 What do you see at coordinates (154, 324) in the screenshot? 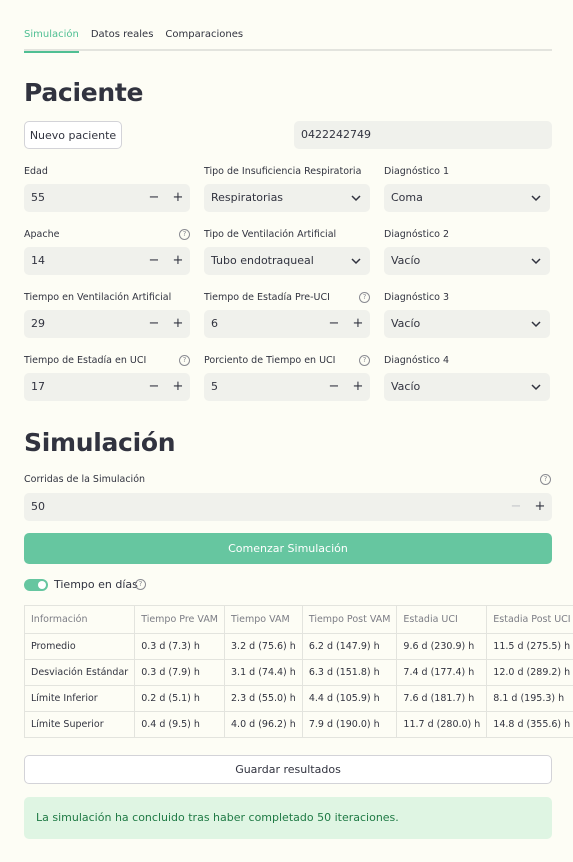
I see `tiempo-va-decrement-button: −` at bounding box center [154, 324].